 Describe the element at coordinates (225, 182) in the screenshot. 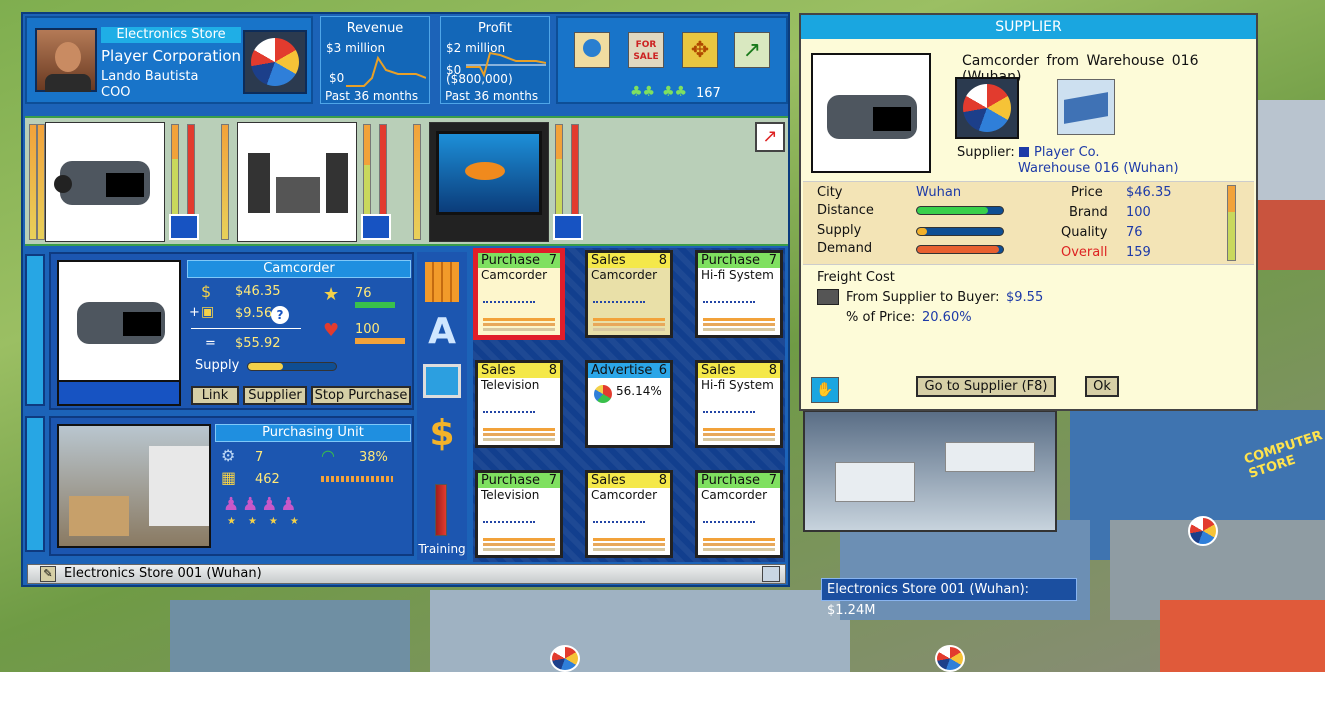

I see `product-bar` at that location.